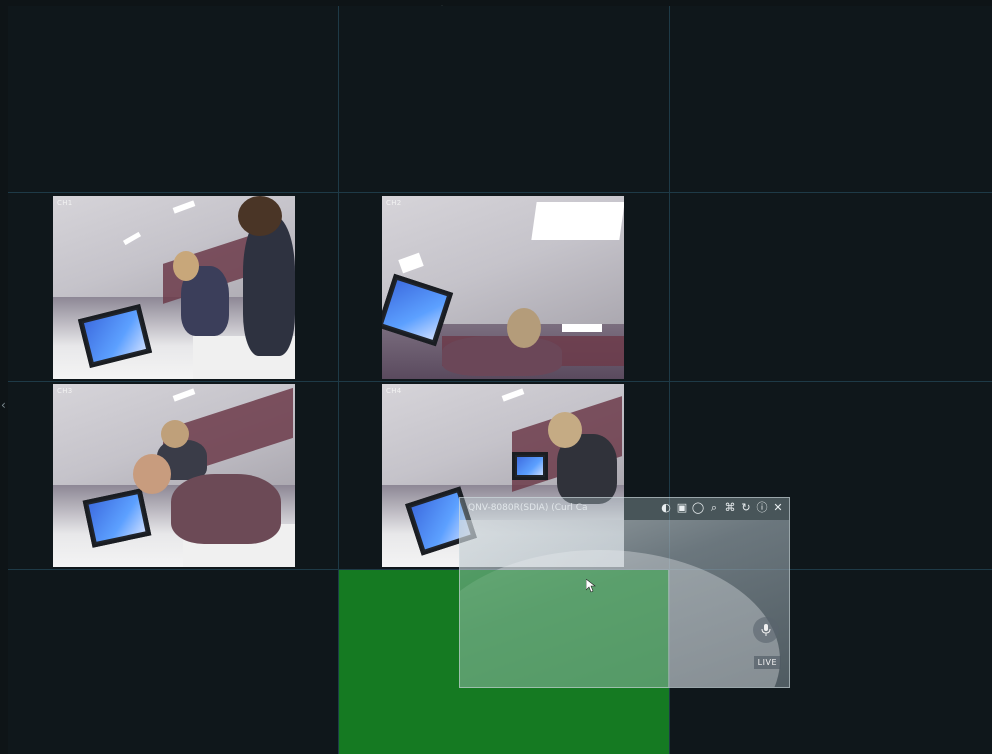 This screenshot has height=754, width=992. What do you see at coordinates (698, 508) in the screenshot?
I see `record-icon: ◯` at bounding box center [698, 508].